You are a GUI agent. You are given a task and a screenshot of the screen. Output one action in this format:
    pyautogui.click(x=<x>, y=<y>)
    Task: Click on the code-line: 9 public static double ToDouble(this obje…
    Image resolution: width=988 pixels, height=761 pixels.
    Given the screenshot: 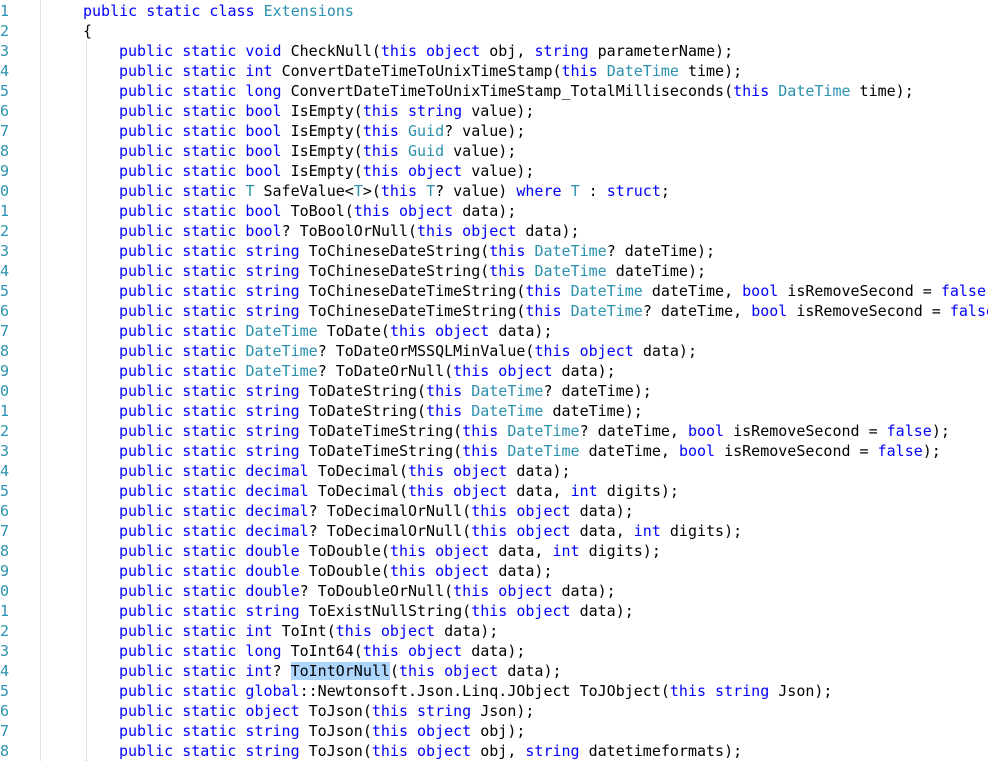 What is the action you would take?
    pyautogui.click(x=494, y=571)
    